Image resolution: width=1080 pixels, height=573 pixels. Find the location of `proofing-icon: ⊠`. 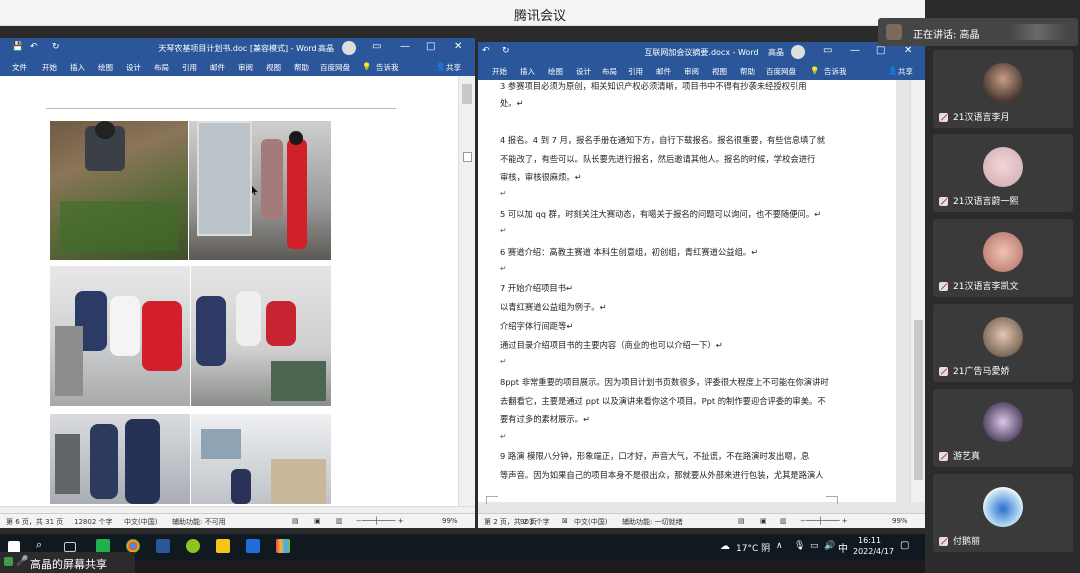

proofing-icon: ⊠ is located at coordinates (565, 521).